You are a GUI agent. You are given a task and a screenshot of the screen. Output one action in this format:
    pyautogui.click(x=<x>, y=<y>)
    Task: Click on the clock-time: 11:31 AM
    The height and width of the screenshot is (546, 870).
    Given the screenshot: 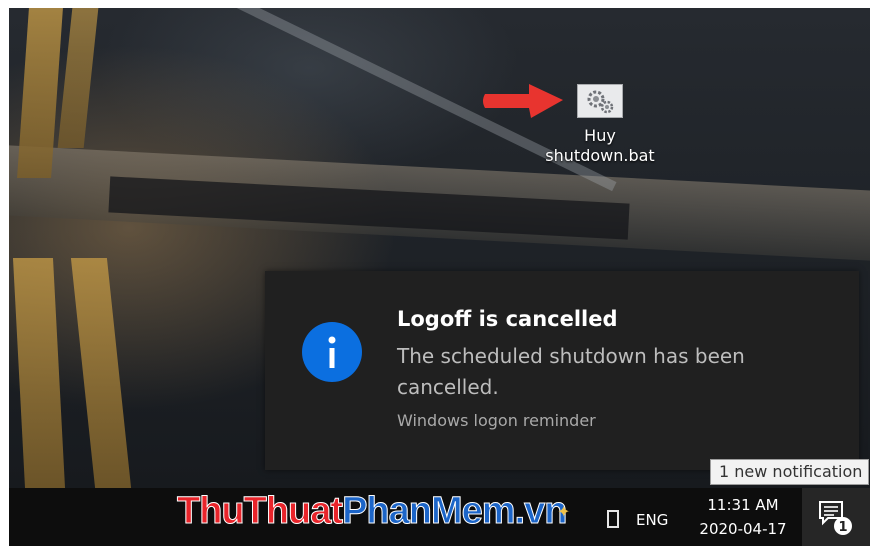 What is the action you would take?
    pyautogui.click(x=743, y=505)
    